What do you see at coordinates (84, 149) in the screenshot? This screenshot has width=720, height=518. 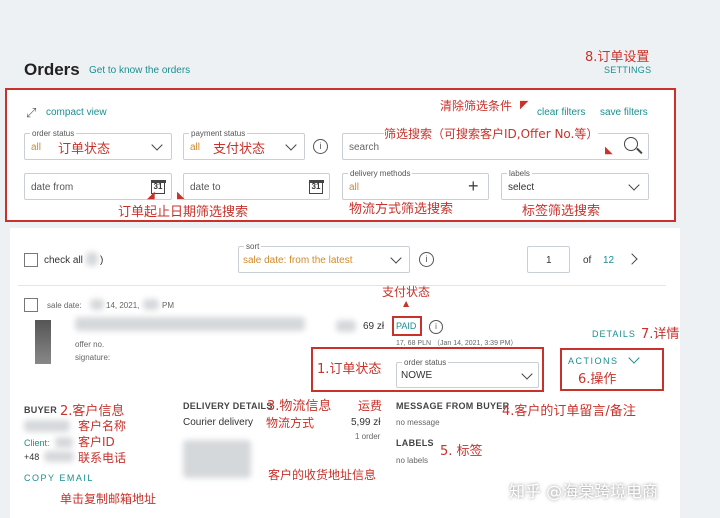 I see `order-status-annotation: 订单状态` at bounding box center [84, 149].